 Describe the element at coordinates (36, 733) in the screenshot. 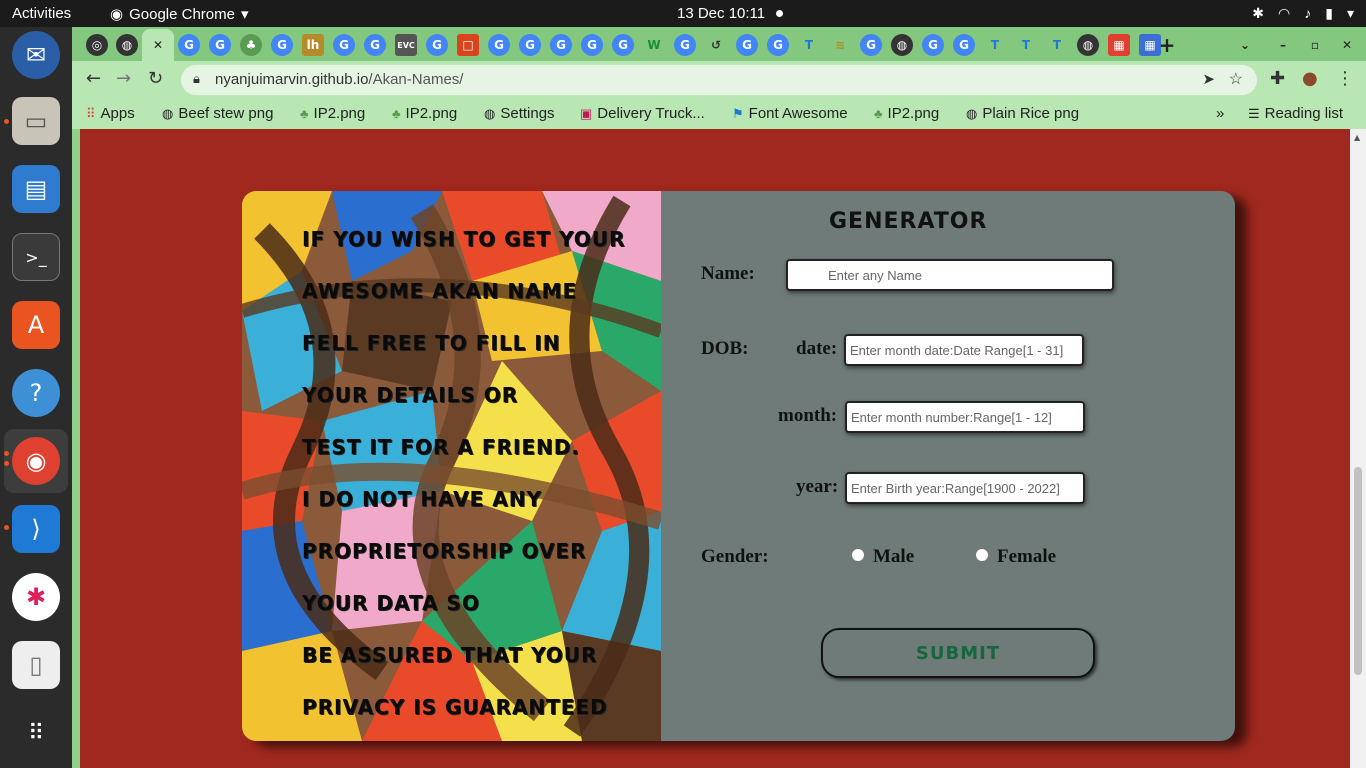

I see `show-apps-icon: ⠿` at that location.